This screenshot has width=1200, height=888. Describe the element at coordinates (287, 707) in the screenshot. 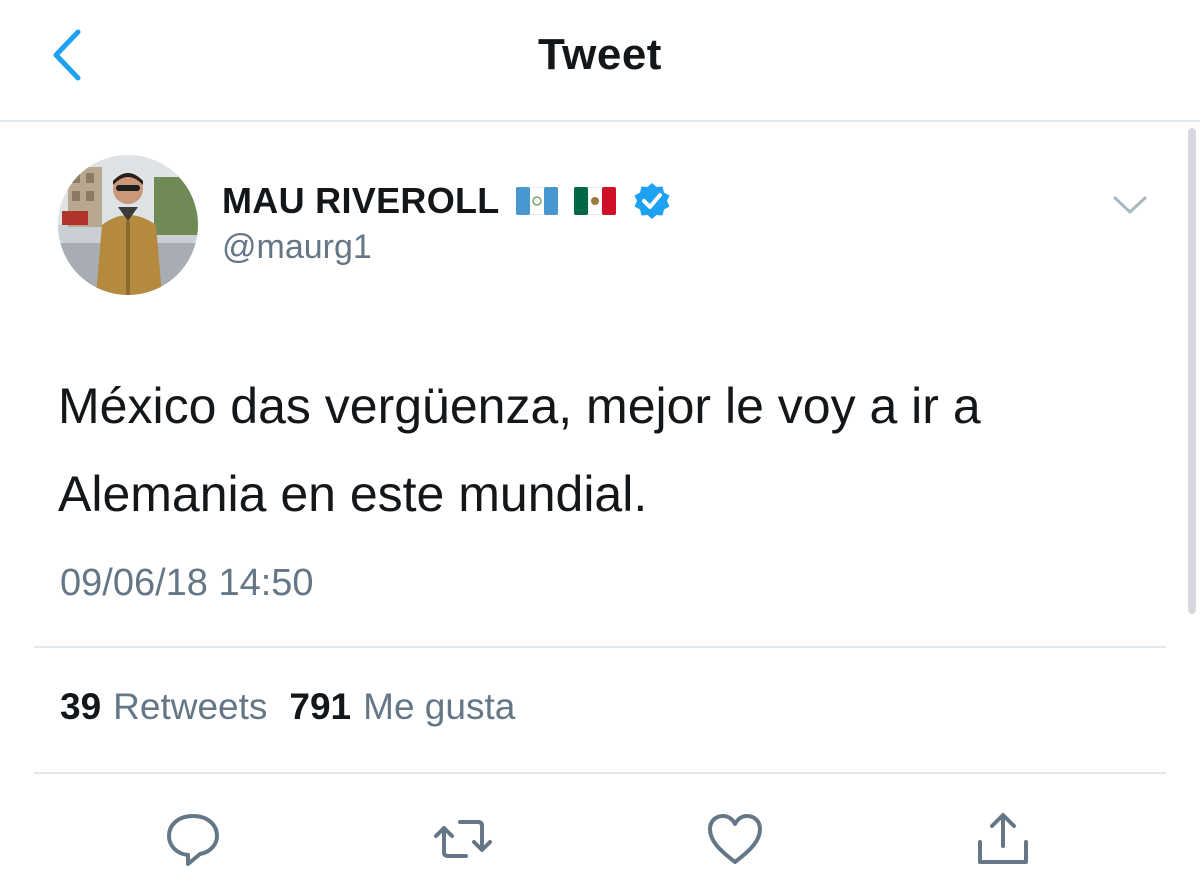

I see `tweet-stats: 39 Retweets 791 Me gusta` at that location.